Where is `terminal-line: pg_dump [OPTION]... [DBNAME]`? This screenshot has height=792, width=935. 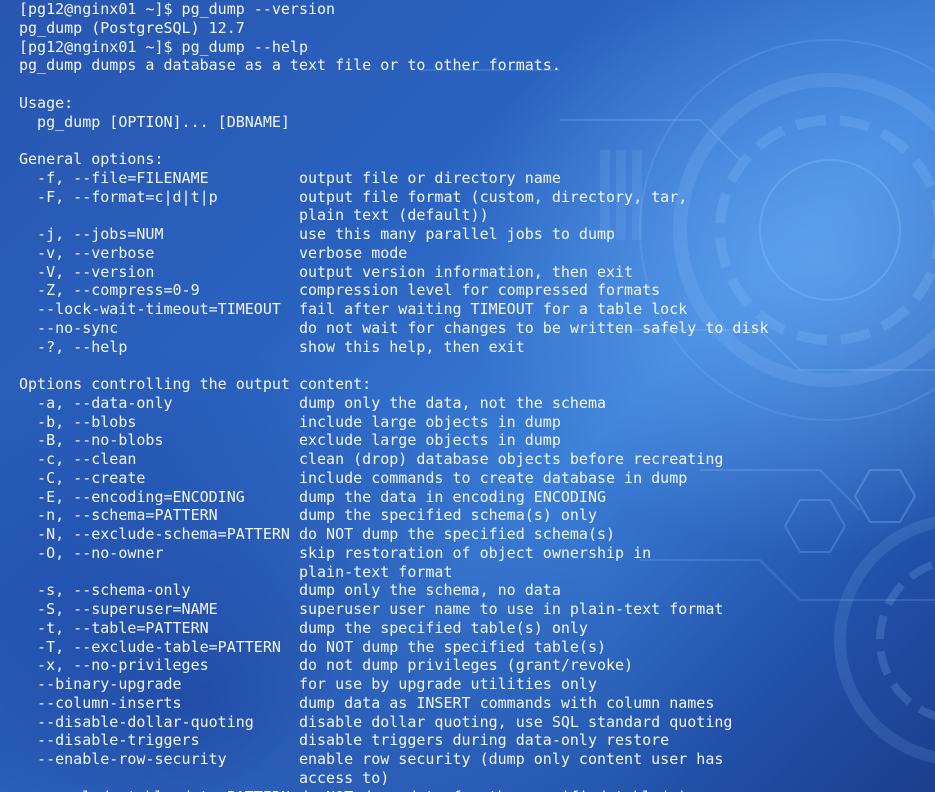
terminal-line: pg_dump [OPTION]... [DBNAME] is located at coordinates (154, 121).